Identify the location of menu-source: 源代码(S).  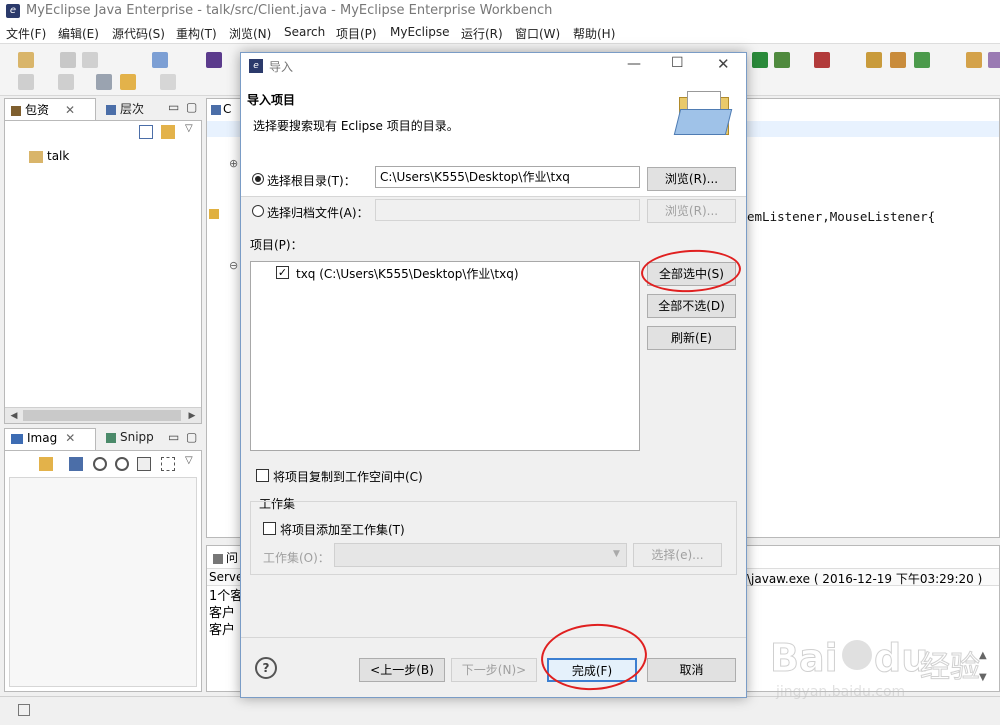
(138, 33).